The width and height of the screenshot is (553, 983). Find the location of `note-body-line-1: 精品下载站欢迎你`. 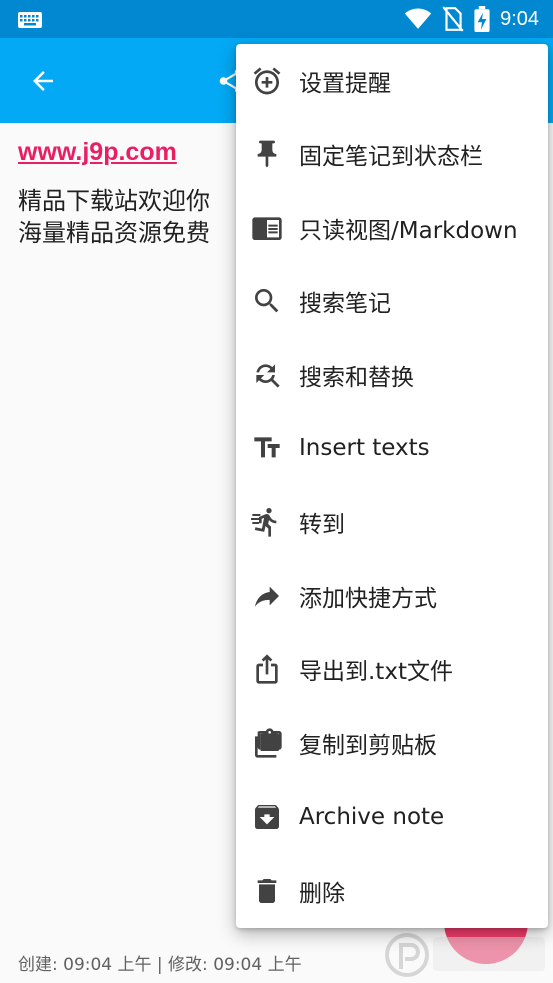

note-body-line-1: 精品下载站欢迎你 is located at coordinates (114, 201).